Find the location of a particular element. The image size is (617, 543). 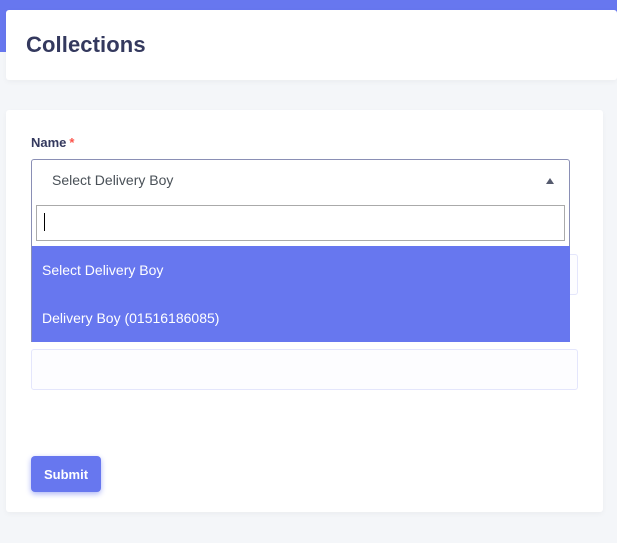

page-header: Collections is located at coordinates (311, 45).